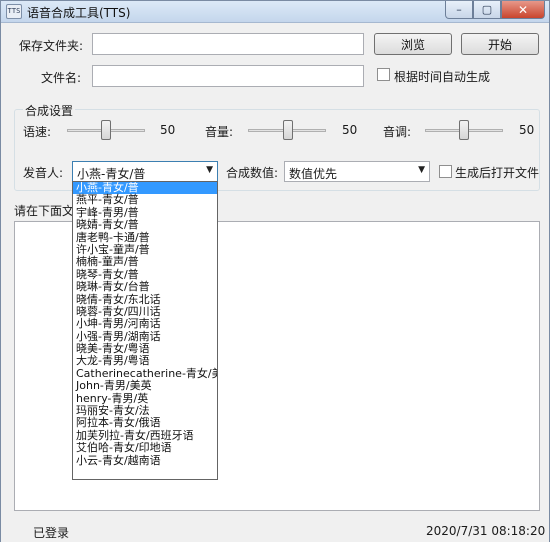 This screenshot has width=550, height=542. I want to click on speaker-option: 晓婧-青女/普, so click(145, 224).